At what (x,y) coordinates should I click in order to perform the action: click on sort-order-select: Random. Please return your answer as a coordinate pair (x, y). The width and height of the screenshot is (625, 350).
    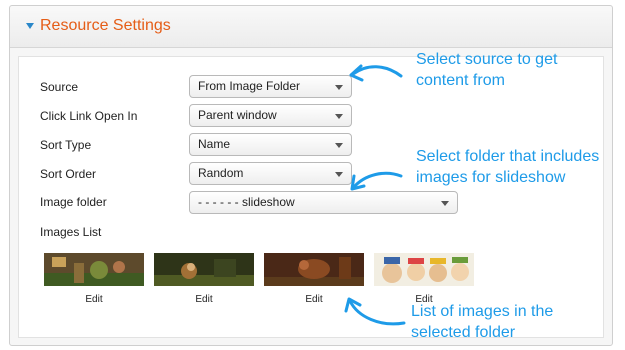
    Looking at the image, I should click on (270, 173).